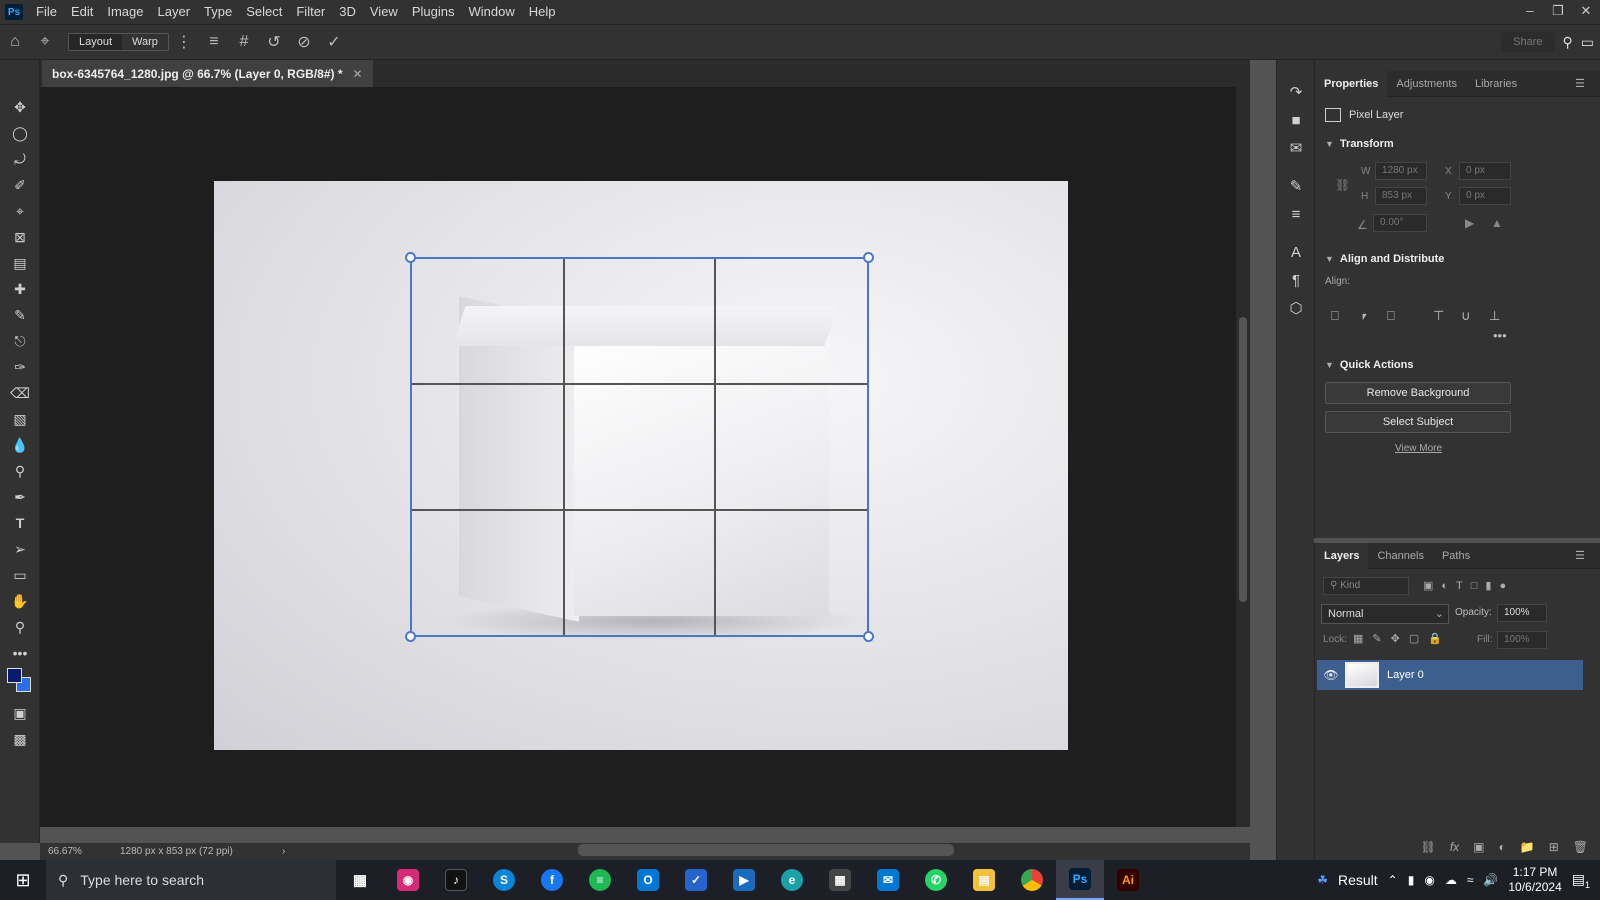 This screenshot has height=900, width=1600. What do you see at coordinates (20, 211) in the screenshot?
I see `crop-tool-icon: ⌖` at bounding box center [20, 211].